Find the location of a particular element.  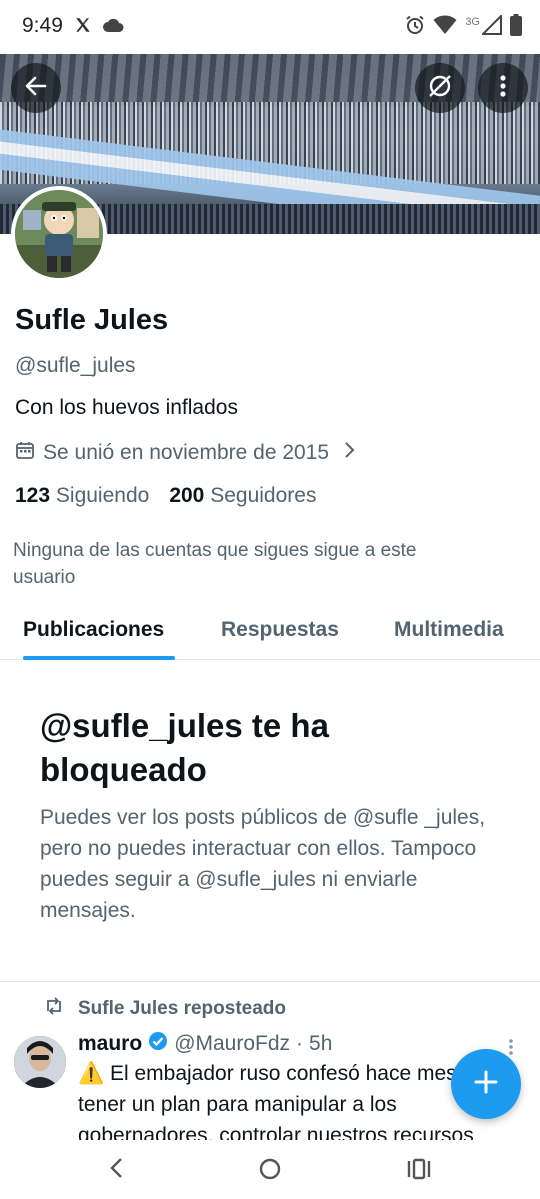

follow-stats: 123 Siguiendo 200 Seguidores is located at coordinates (165, 496).